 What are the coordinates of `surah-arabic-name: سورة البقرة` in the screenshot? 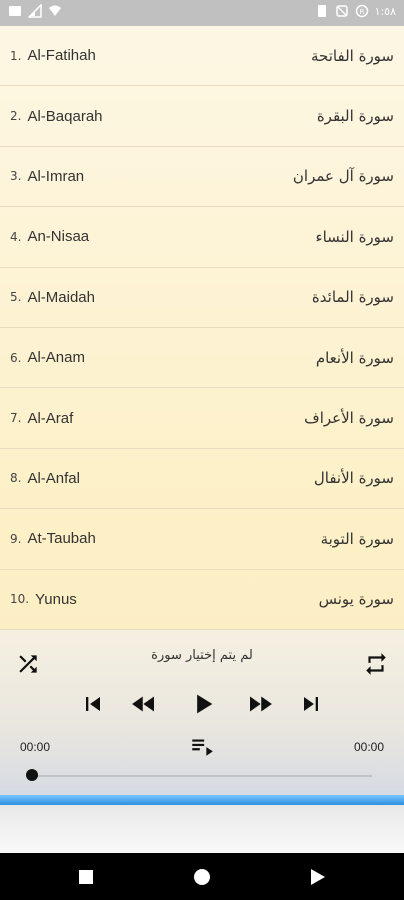 It's located at (355, 116).